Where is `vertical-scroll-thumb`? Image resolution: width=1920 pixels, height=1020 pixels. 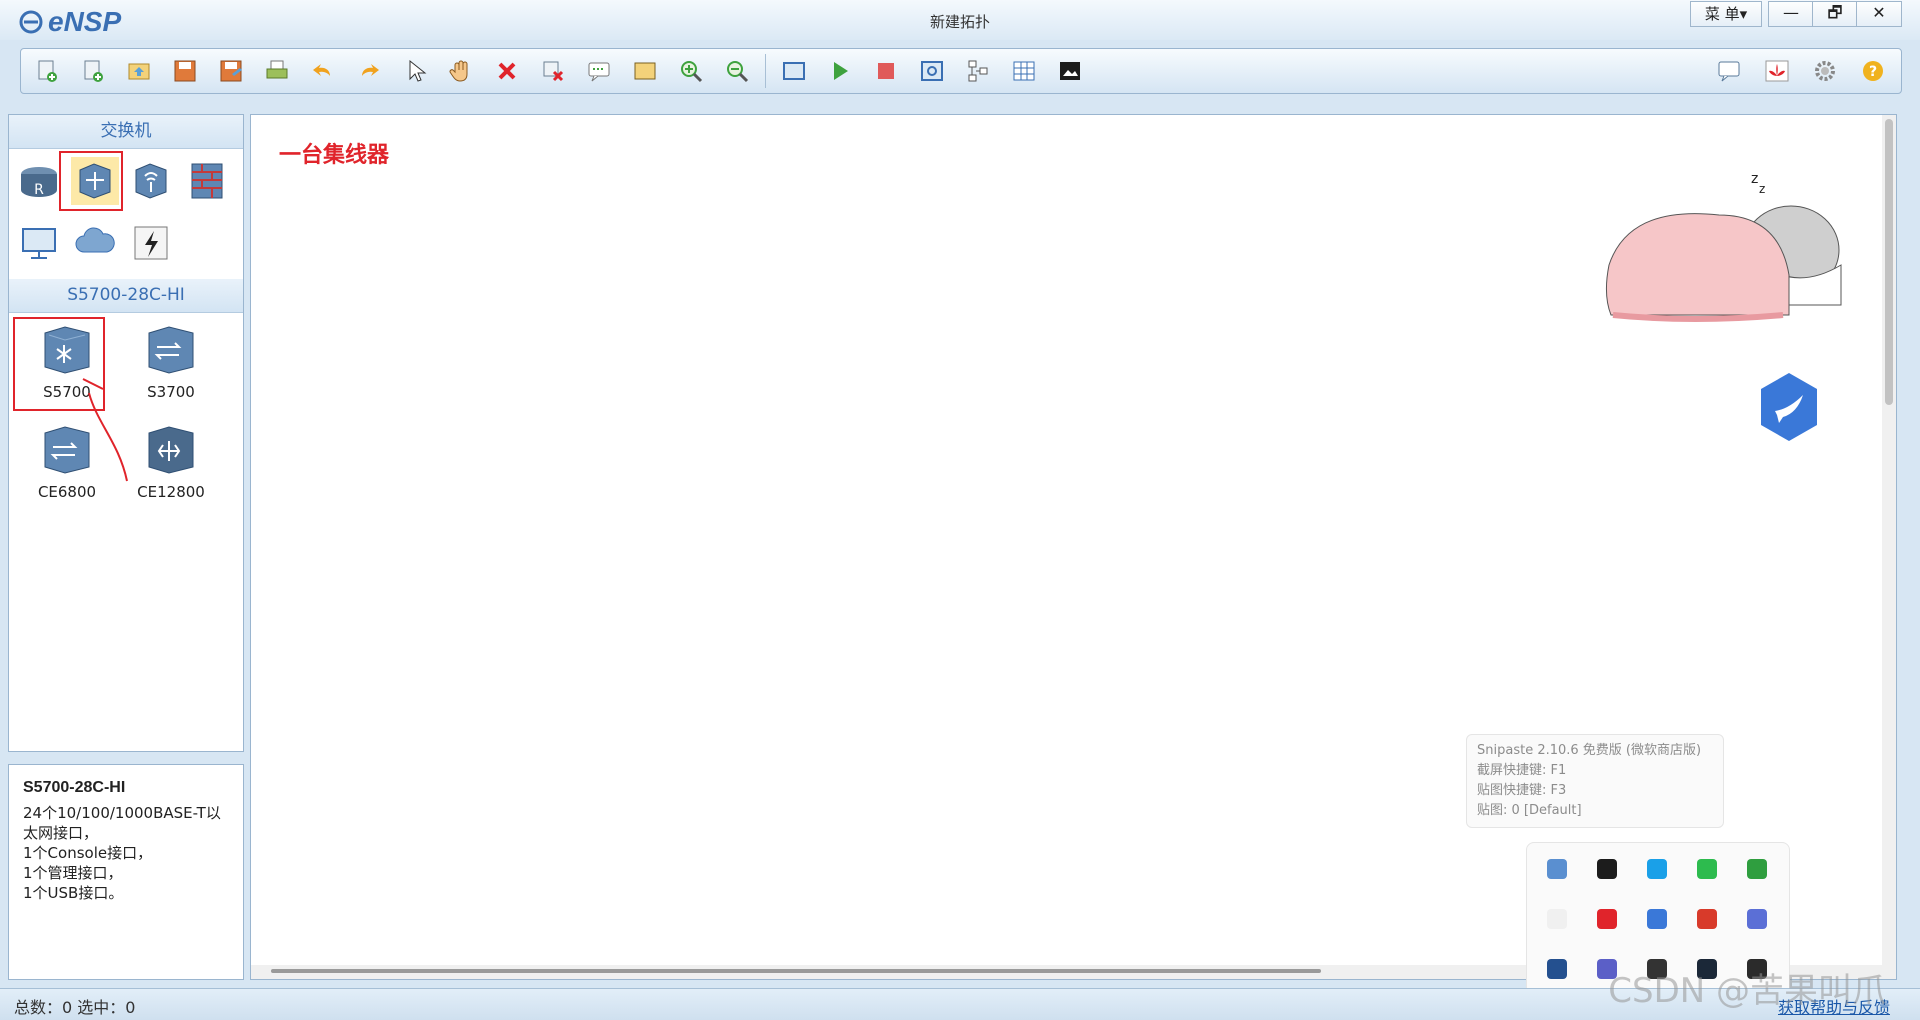 vertical-scroll-thumb is located at coordinates (1889, 262).